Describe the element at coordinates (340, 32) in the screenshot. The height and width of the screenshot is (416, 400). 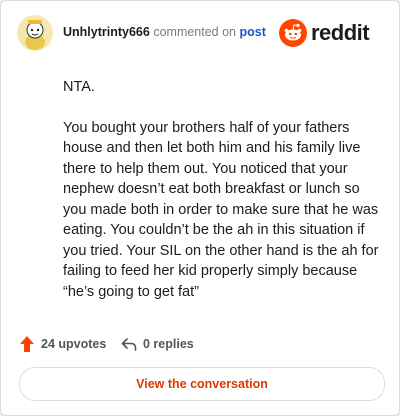
I see `reddit-wordmark: reddit` at that location.